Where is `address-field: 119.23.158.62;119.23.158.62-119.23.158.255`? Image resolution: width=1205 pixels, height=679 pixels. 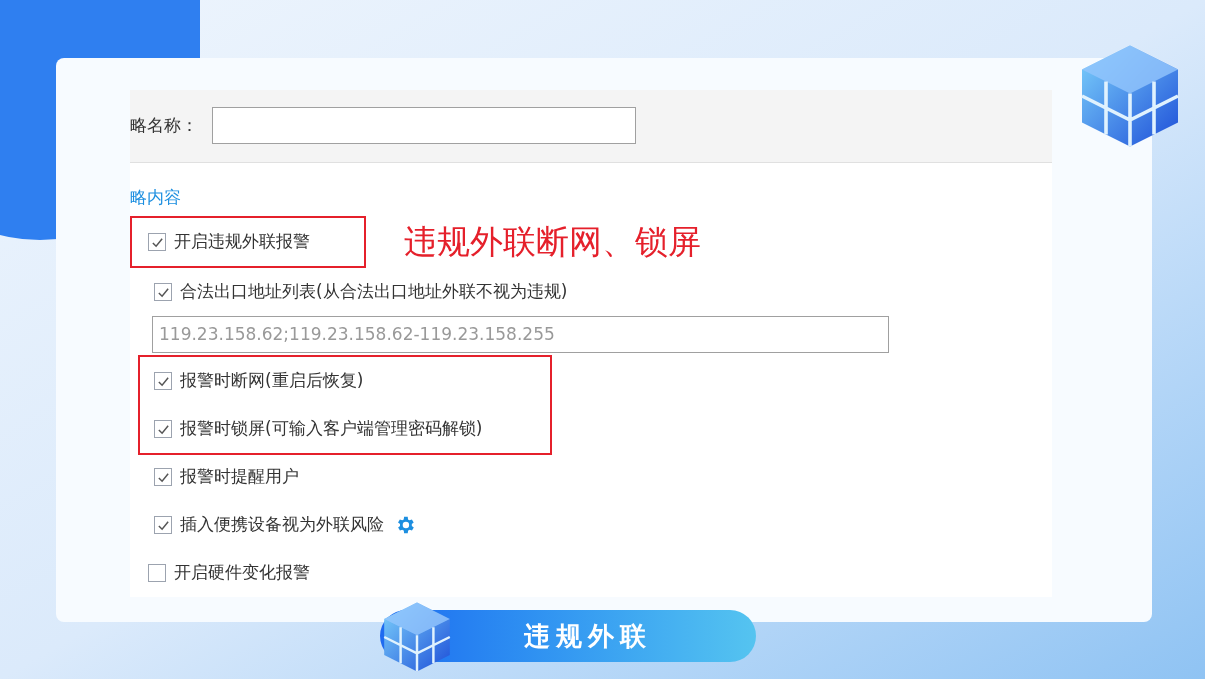 address-field: 119.23.158.62;119.23.158.62-119.23.158.255 is located at coordinates (520, 334).